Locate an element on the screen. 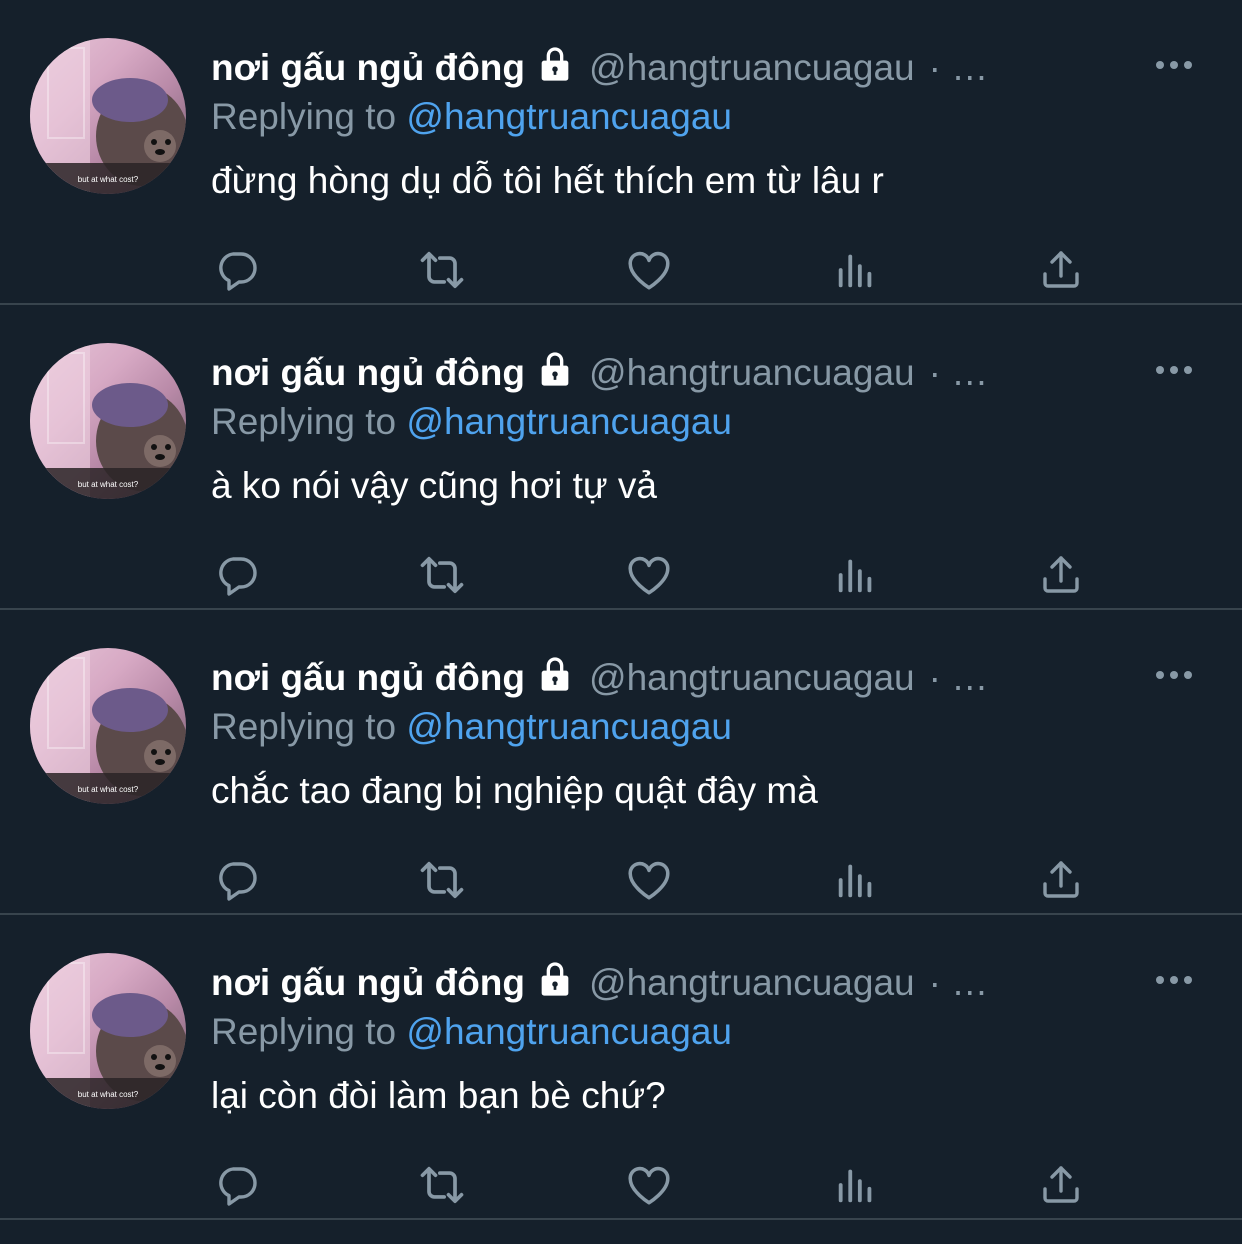 The height and width of the screenshot is (1244, 1242). tweet-text: à ko nói vậy cũng hơi tự vả is located at coordinates (434, 485).